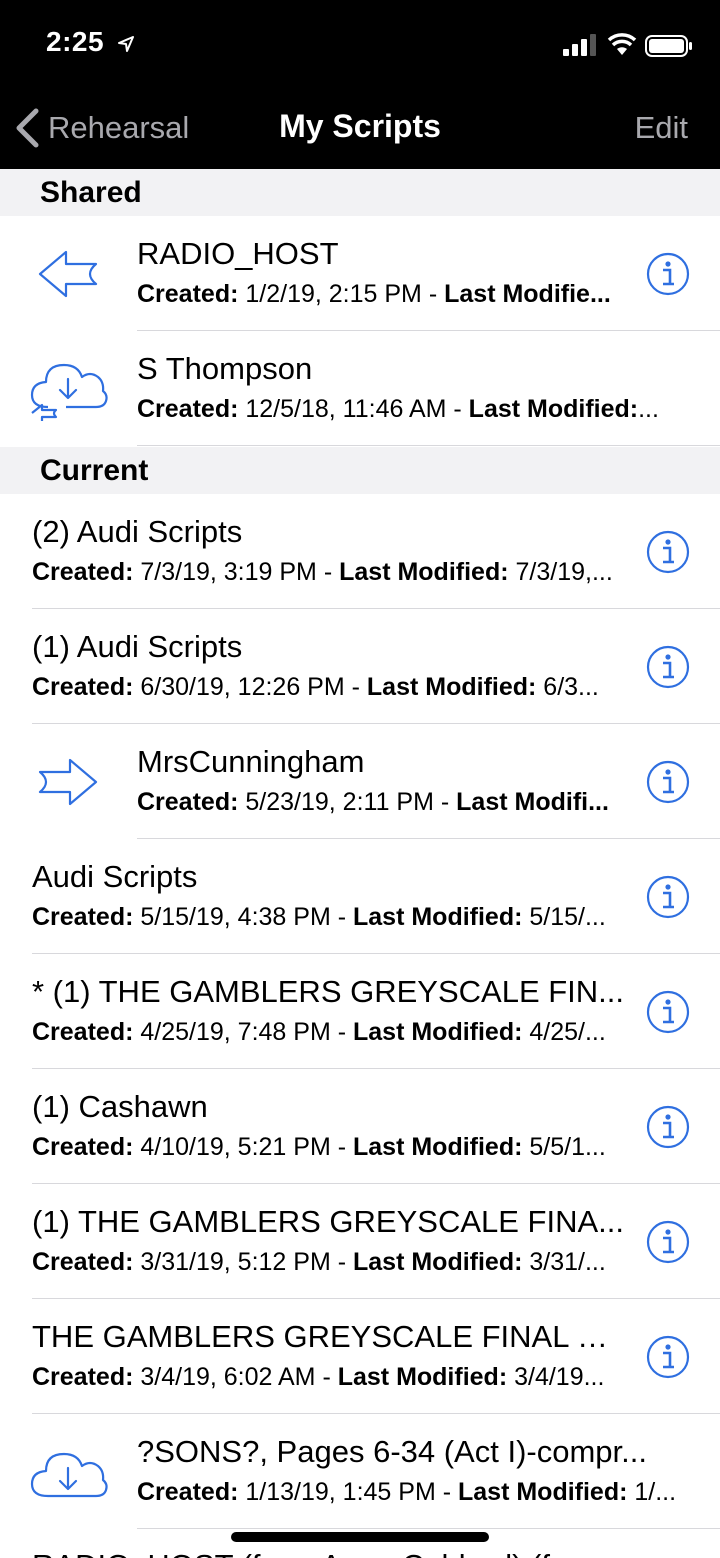 This screenshot has width=720, height=1558. Describe the element at coordinates (360, 470) in the screenshot. I see `section-header-current: Current` at that location.